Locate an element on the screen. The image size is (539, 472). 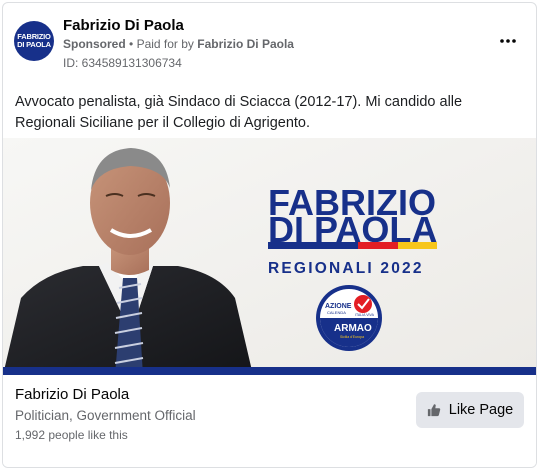
badge-bottom-text: Sicilia d'Europa is located at coordinates (352, 337).